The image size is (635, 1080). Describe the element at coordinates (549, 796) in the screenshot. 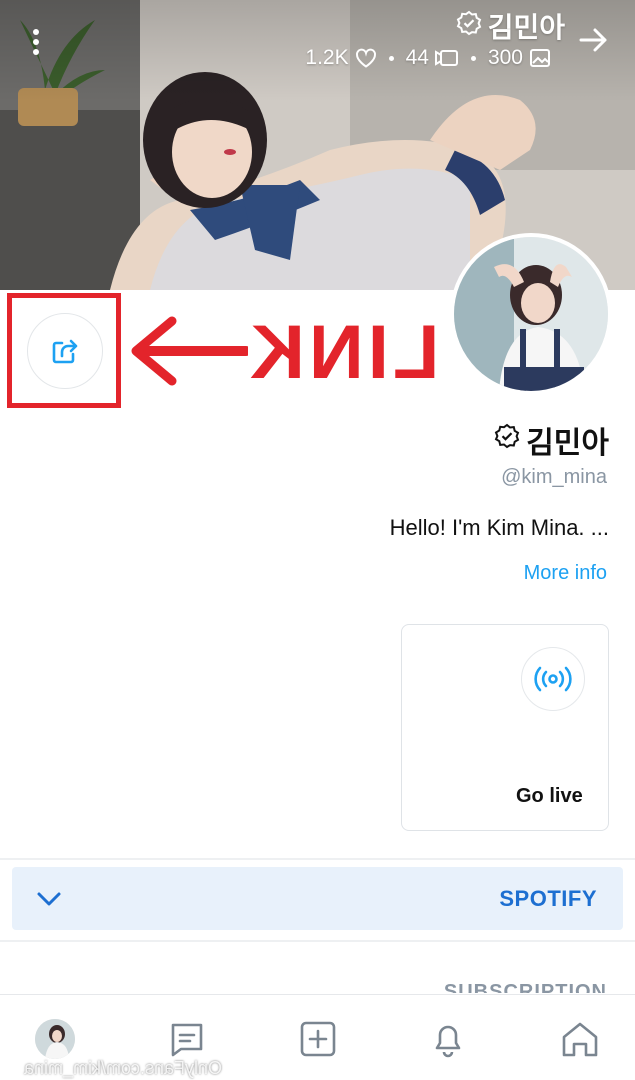

I see `go-live-label: Go live` at that location.